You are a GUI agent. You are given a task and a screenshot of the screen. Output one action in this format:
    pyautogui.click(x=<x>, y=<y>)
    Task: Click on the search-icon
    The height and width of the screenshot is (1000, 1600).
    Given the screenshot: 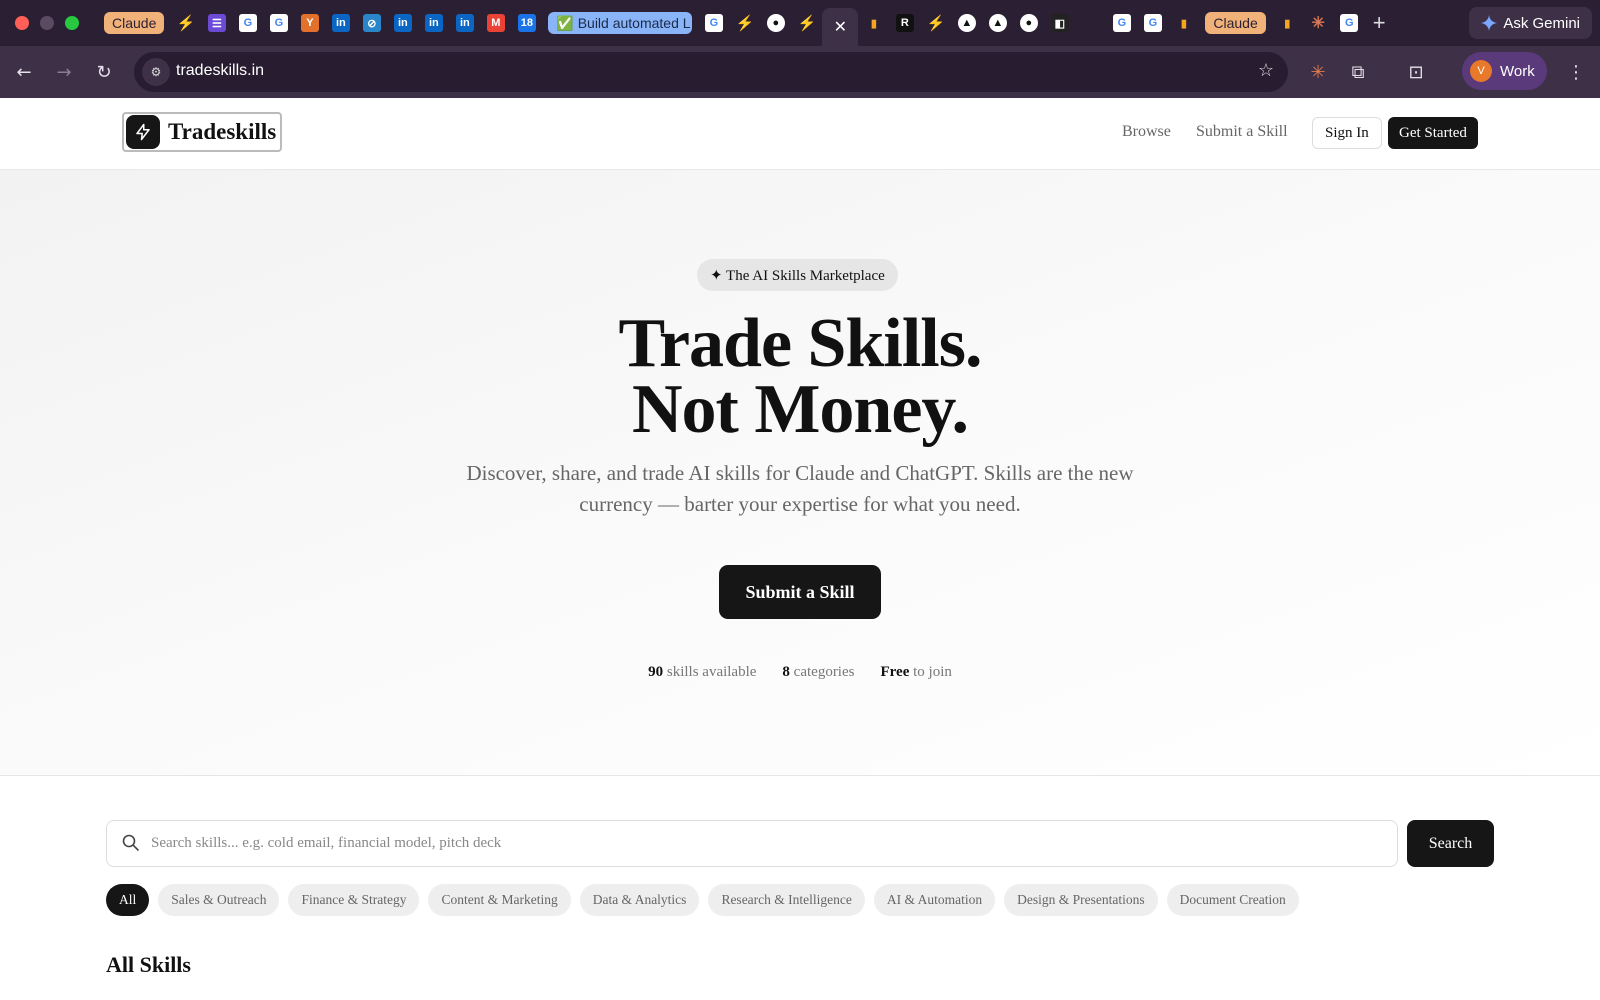 What is the action you would take?
    pyautogui.click(x=130, y=842)
    